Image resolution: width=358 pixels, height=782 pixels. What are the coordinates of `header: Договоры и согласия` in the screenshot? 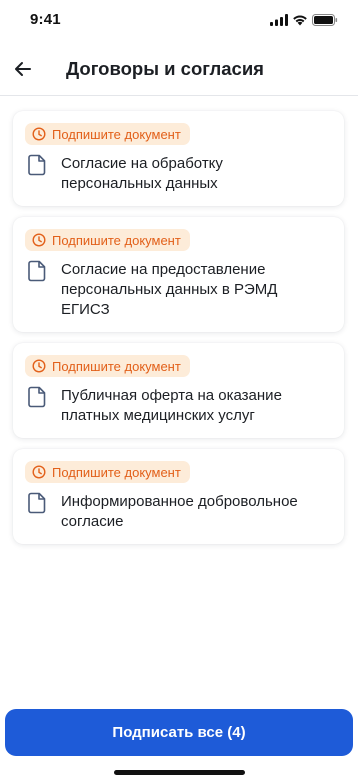 It's located at (179, 69).